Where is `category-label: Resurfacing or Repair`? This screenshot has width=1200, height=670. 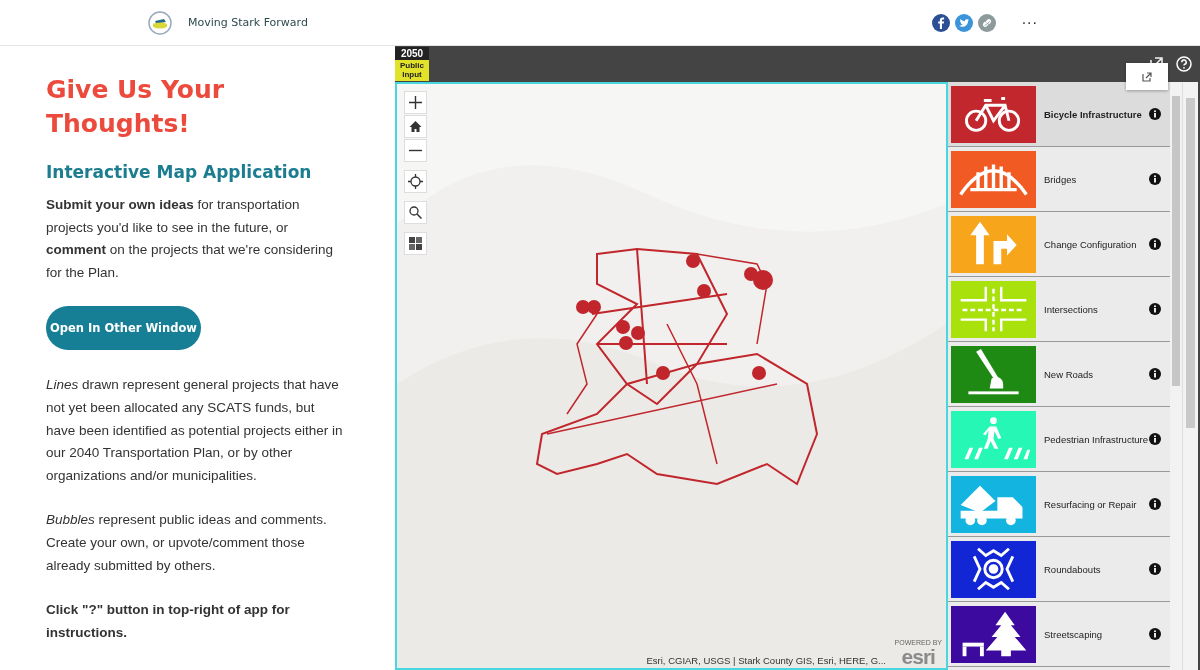 category-label: Resurfacing or Repair is located at coordinates (1090, 504).